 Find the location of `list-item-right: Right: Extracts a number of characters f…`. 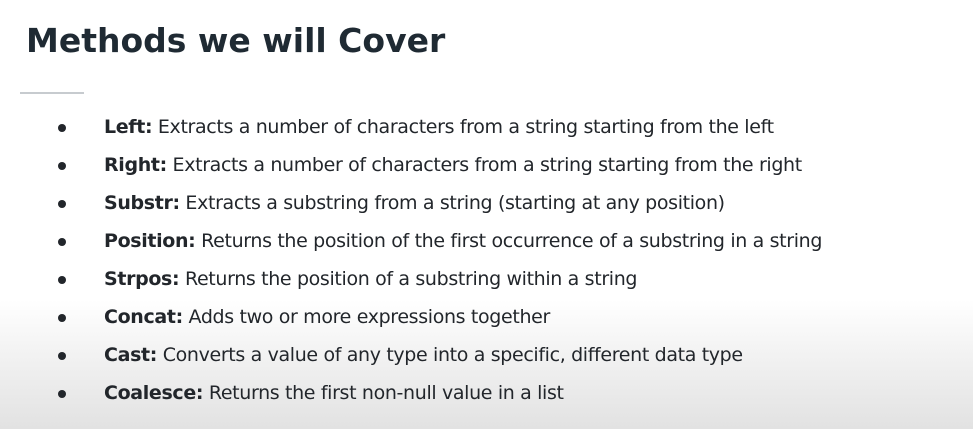

list-item-right: Right: Extracts a number of characters f… is located at coordinates (486, 165).